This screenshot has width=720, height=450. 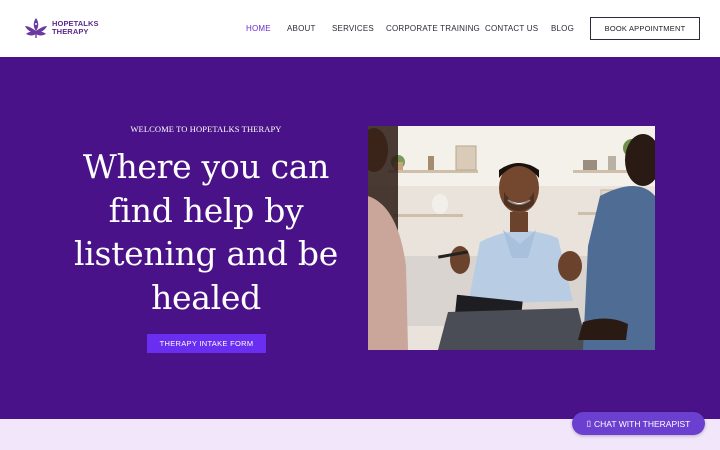 I want to click on lotus-icon, so click(x=36, y=28).